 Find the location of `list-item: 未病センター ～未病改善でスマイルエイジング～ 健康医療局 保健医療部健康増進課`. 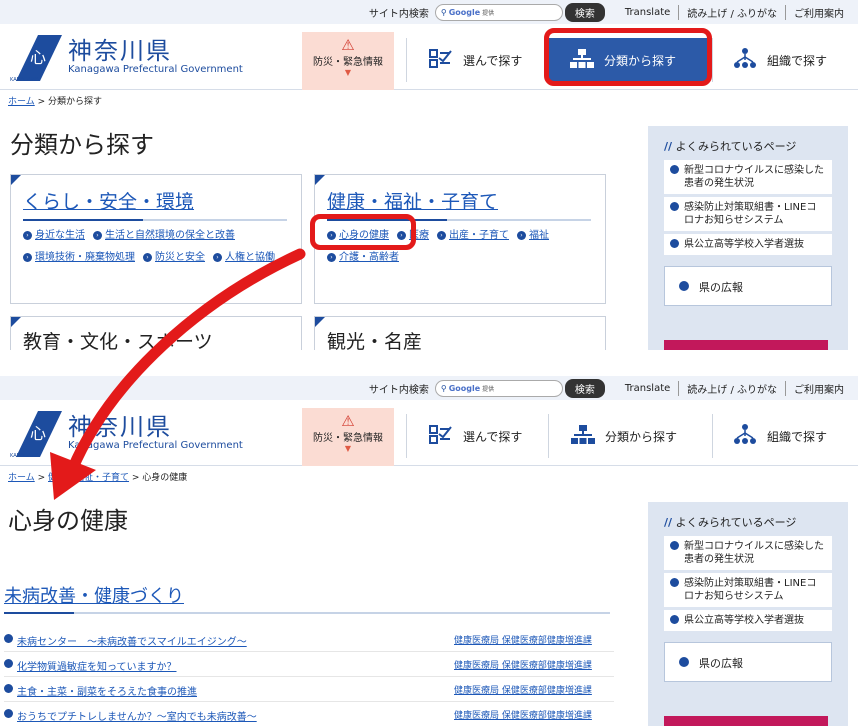

list-item: 未病センター ～未病改善でスマイルエイジング～ 健康医療局 保健医療部健康増進課 is located at coordinates (309, 640).